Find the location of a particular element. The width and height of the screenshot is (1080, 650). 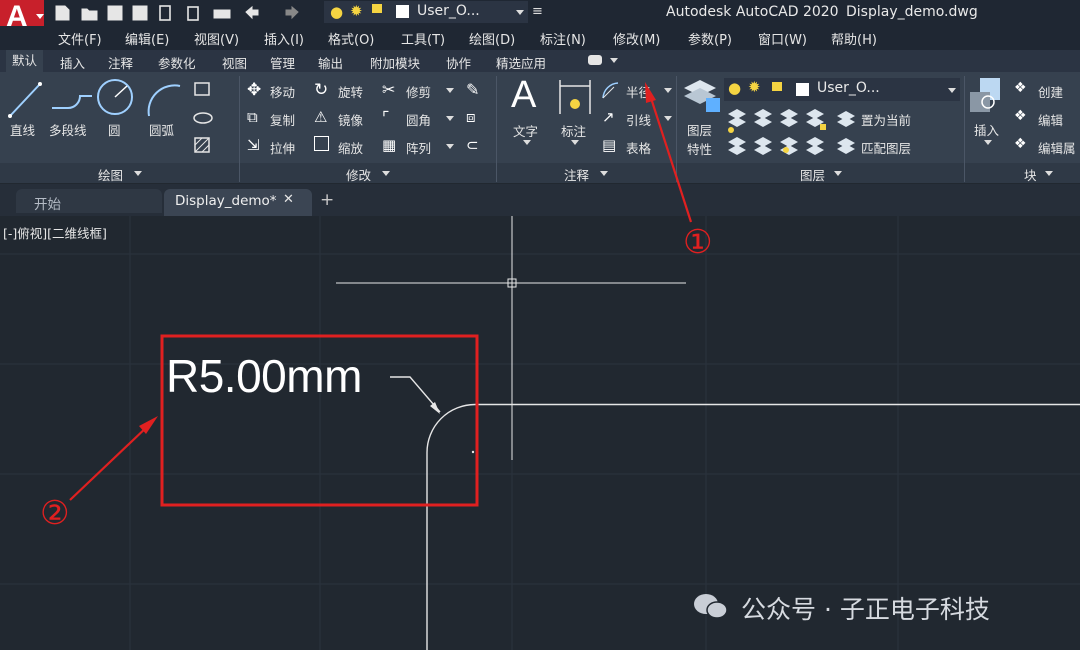

wechat-icon is located at coordinates (711, 606).